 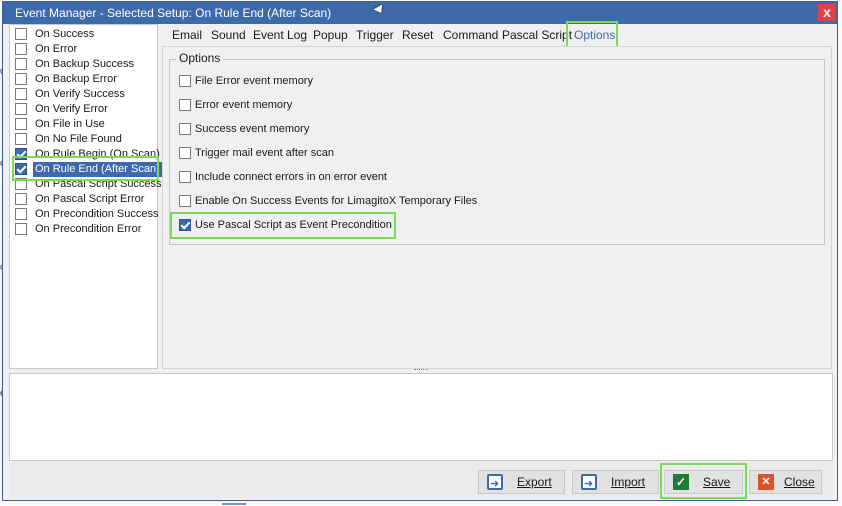 What do you see at coordinates (827, 12) in the screenshot?
I see `window-close-button: x` at bounding box center [827, 12].